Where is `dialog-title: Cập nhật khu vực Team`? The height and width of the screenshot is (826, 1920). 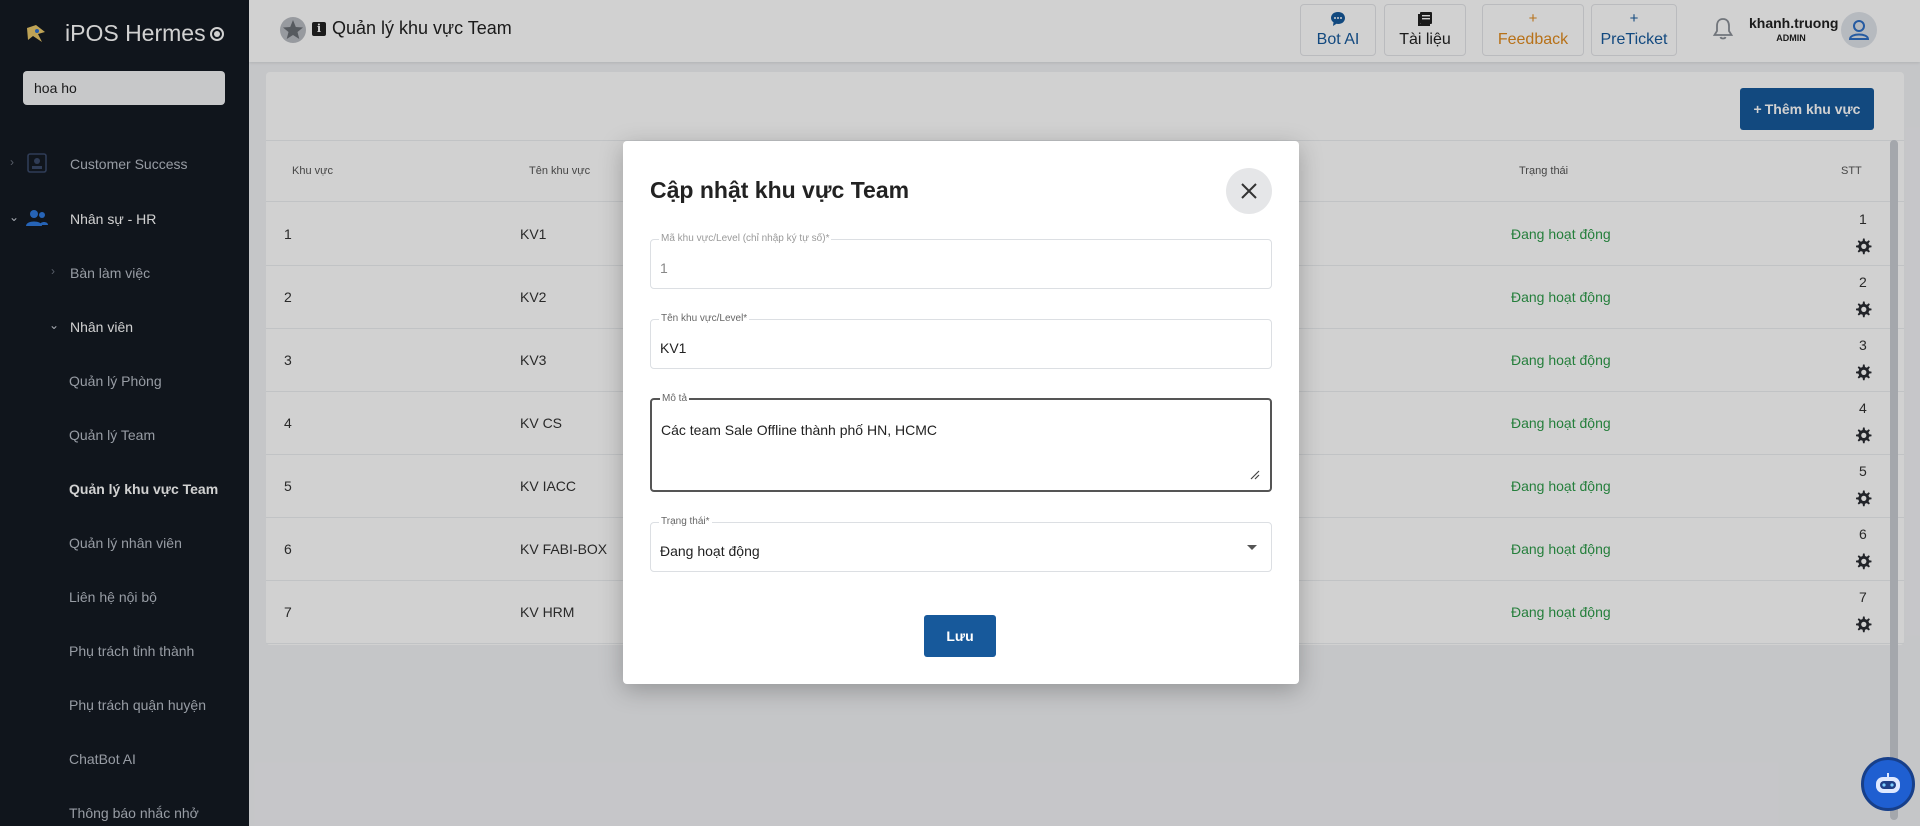
dialog-title: Cập nhật khu vực Team is located at coordinates (780, 190).